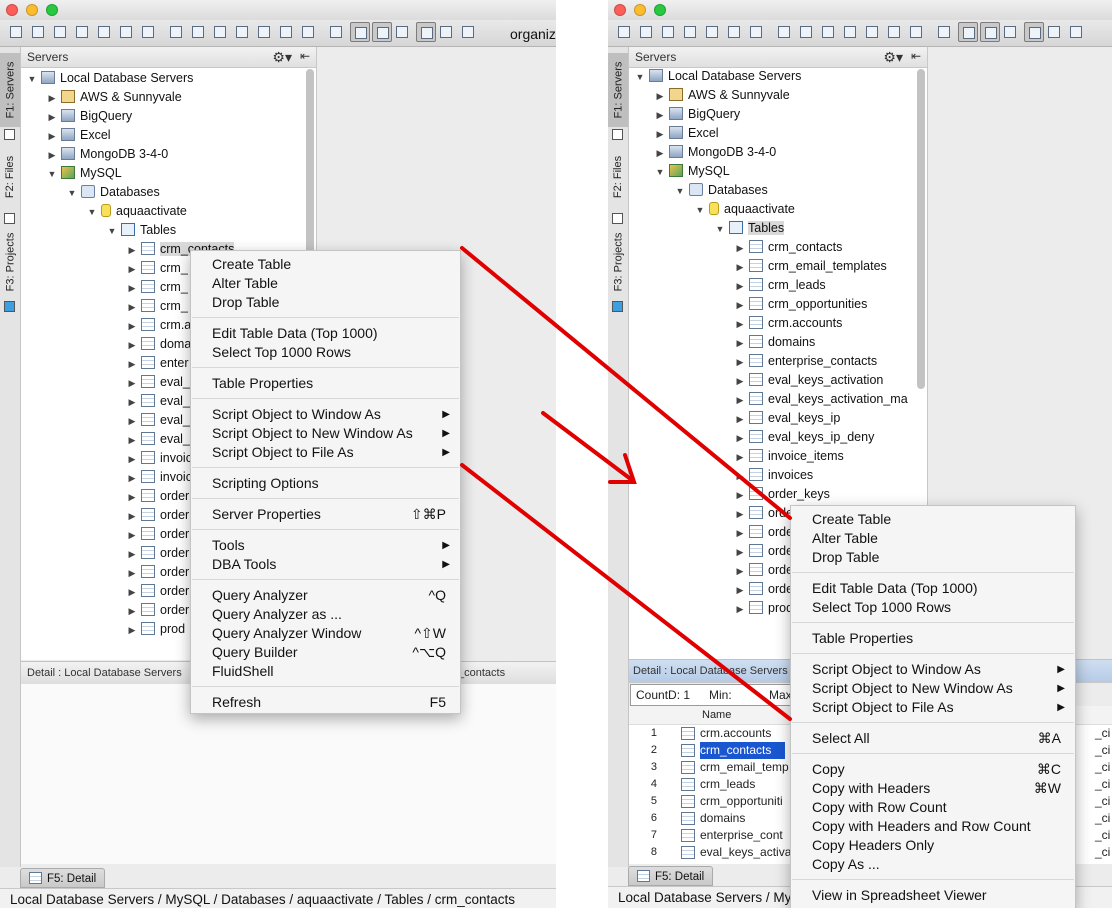 This screenshot has height=908, width=1112. What do you see at coordinates (933, 788) in the screenshot?
I see `menu-item: Copy with Headers ⌘W` at bounding box center [933, 788].